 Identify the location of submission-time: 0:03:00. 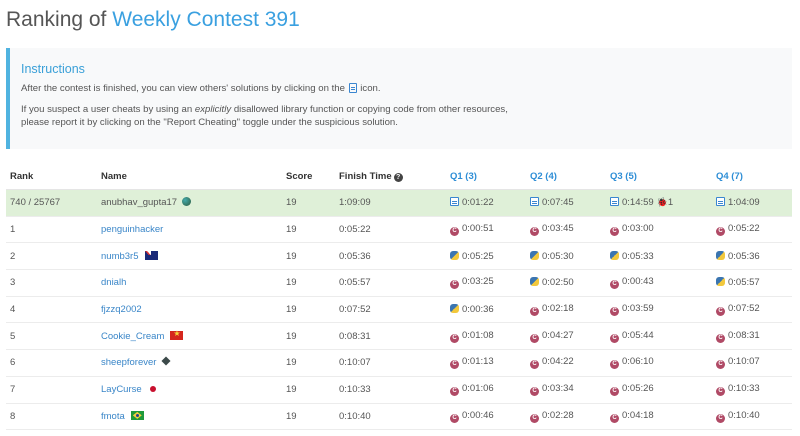
(638, 229).